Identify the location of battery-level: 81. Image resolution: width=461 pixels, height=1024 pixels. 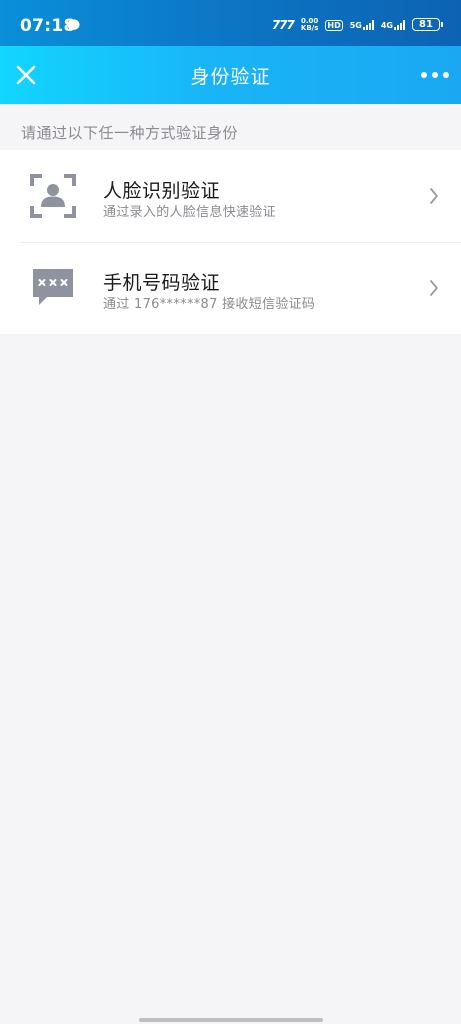
(426, 24).